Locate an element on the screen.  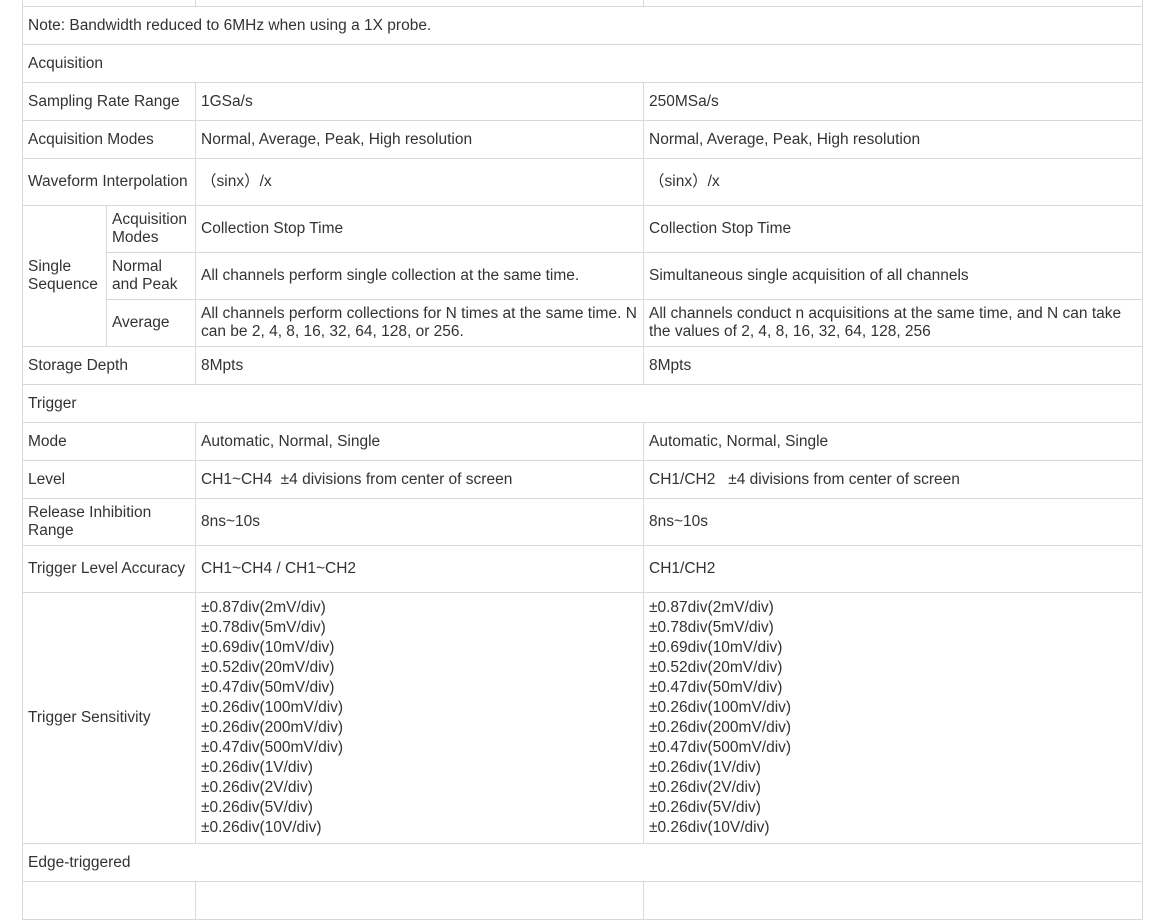
cell-col1: 8ns~10s is located at coordinates (419, 522).